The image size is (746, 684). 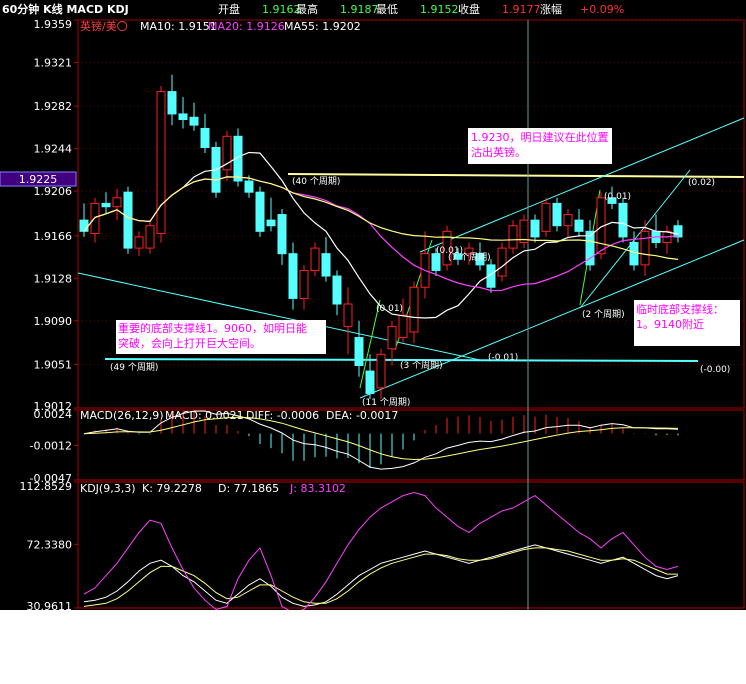 What do you see at coordinates (603, 314) in the screenshot?
I see `label-2-periods: (2 个周期)` at bounding box center [603, 314].